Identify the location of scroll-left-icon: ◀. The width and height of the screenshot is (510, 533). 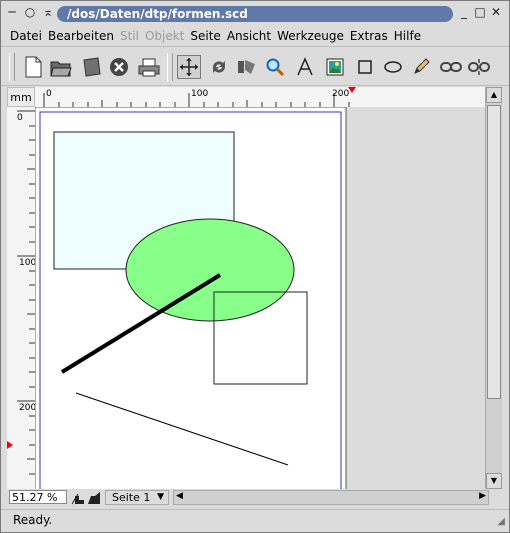
(179, 496).